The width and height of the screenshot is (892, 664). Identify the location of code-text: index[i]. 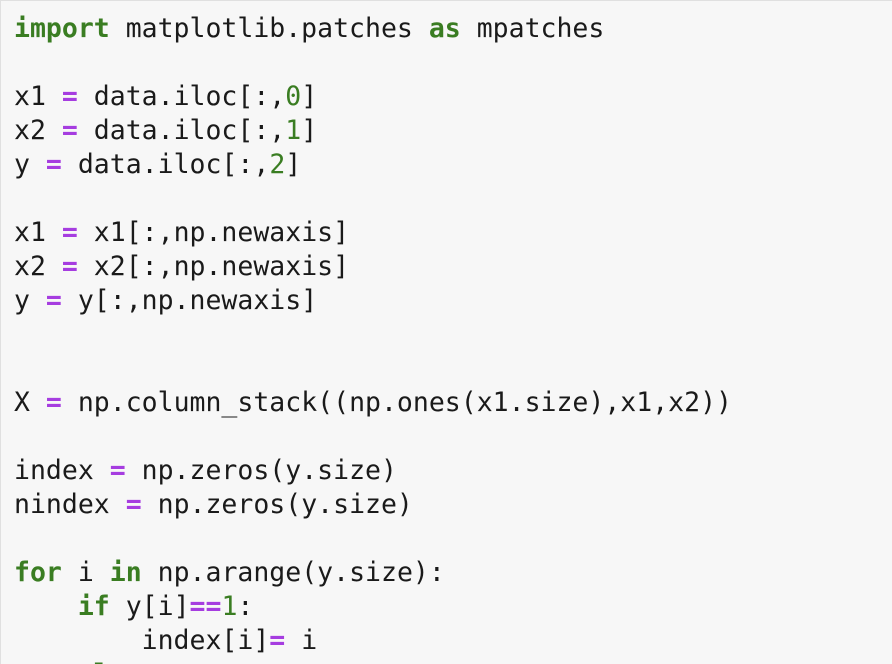
(142, 640).